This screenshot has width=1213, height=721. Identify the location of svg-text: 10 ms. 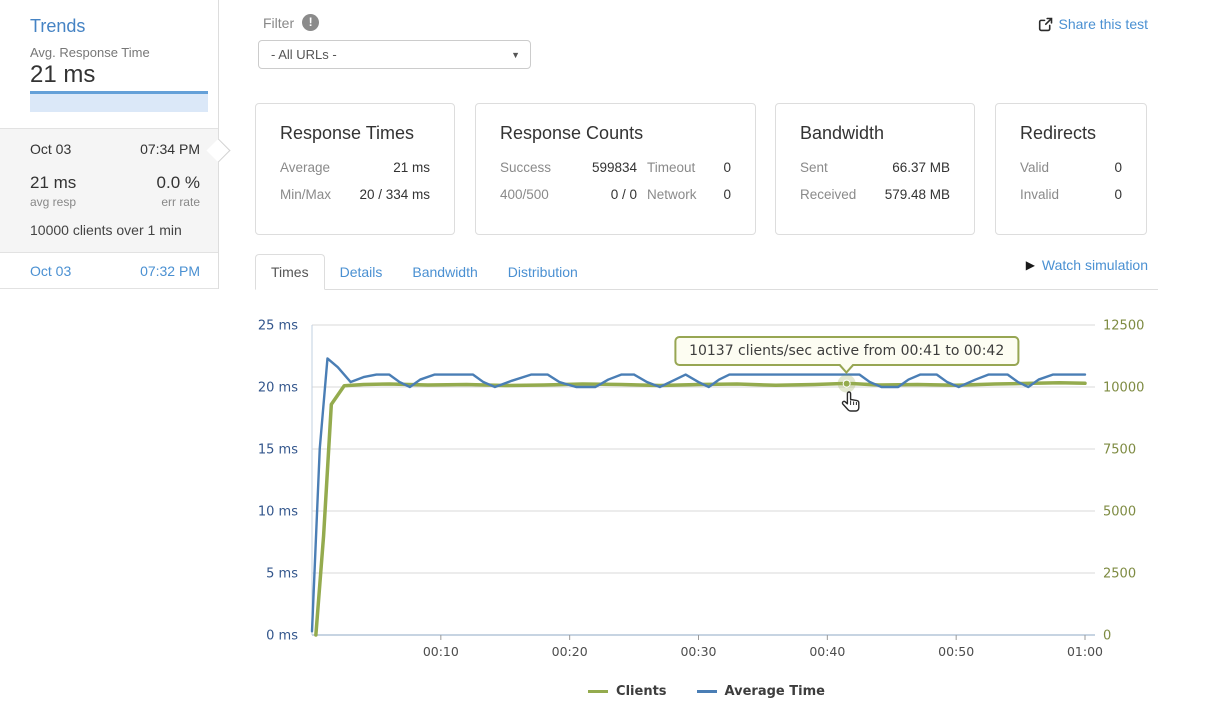
(278, 512).